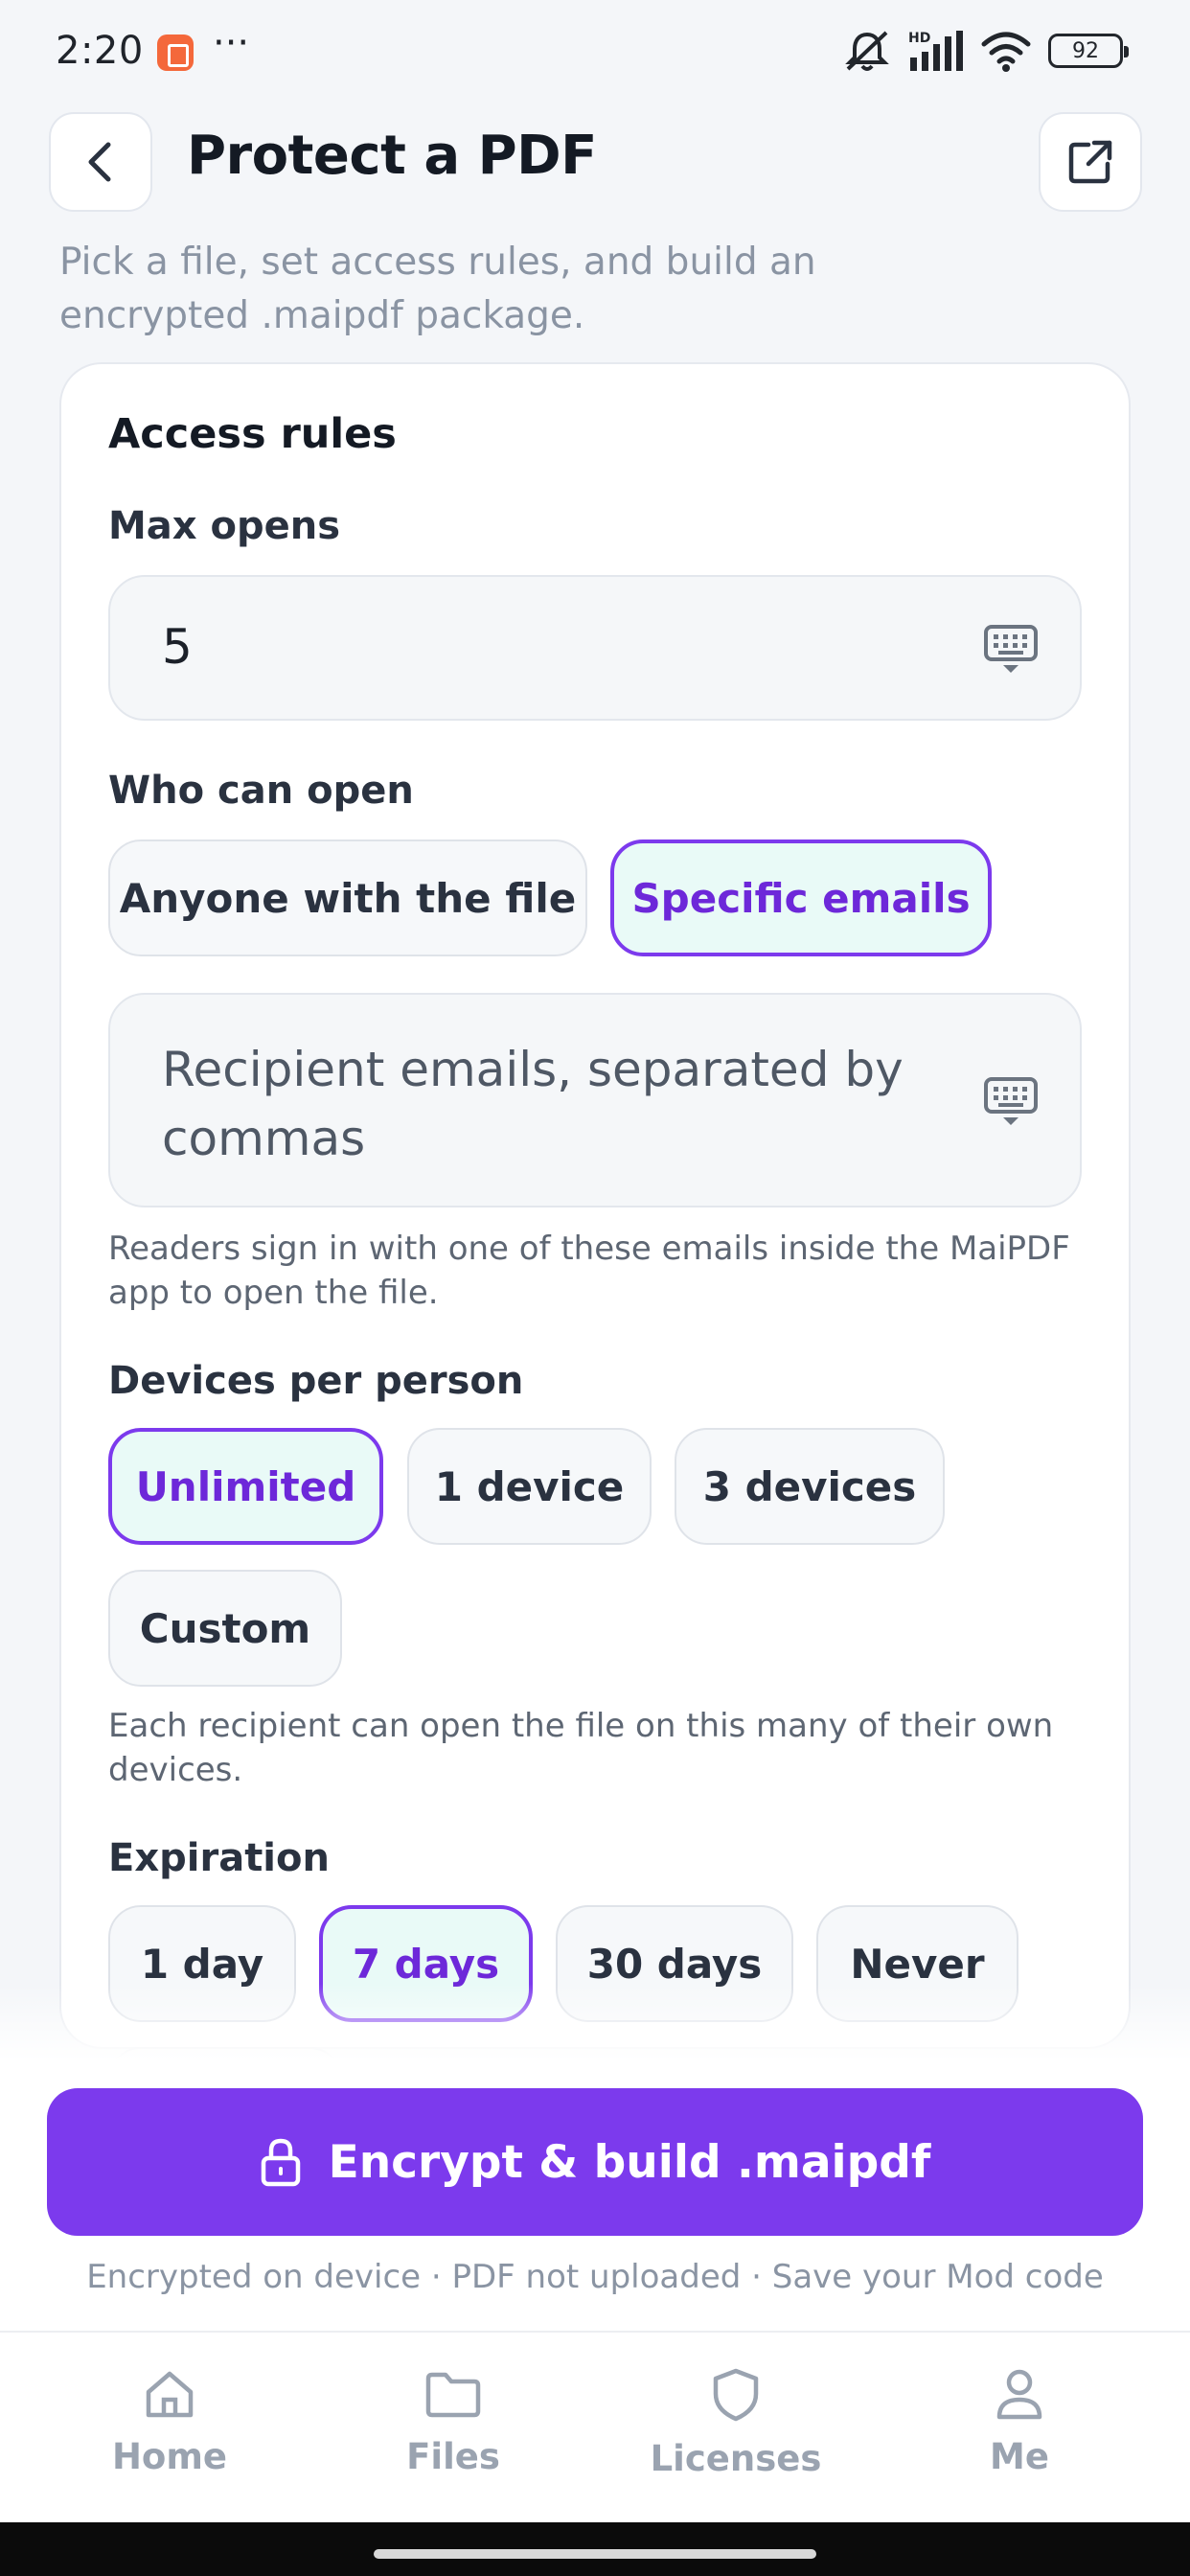 The width and height of the screenshot is (1190, 2576). What do you see at coordinates (736, 2458) in the screenshot?
I see `tab-licenses-label: Licenses` at bounding box center [736, 2458].